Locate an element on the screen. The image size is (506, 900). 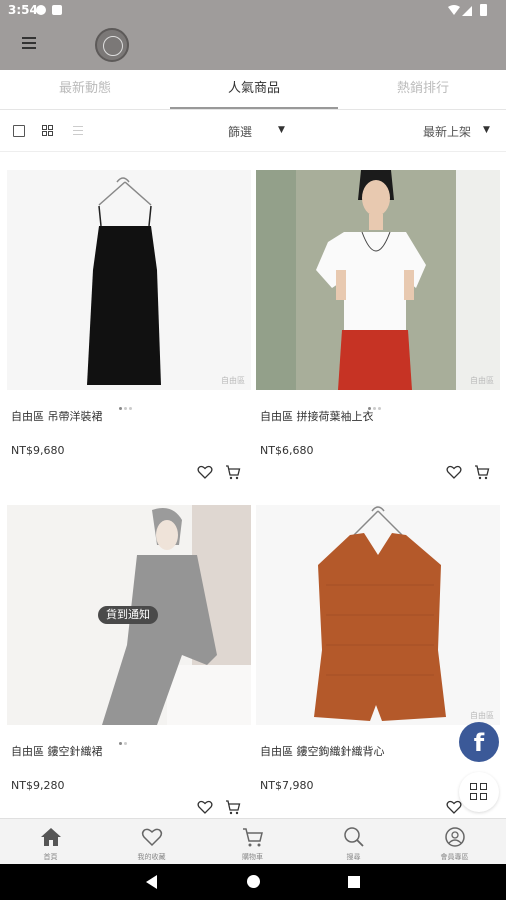
product-name: 自由區 鏤空鉤織針織背心 is located at coordinates (322, 751).